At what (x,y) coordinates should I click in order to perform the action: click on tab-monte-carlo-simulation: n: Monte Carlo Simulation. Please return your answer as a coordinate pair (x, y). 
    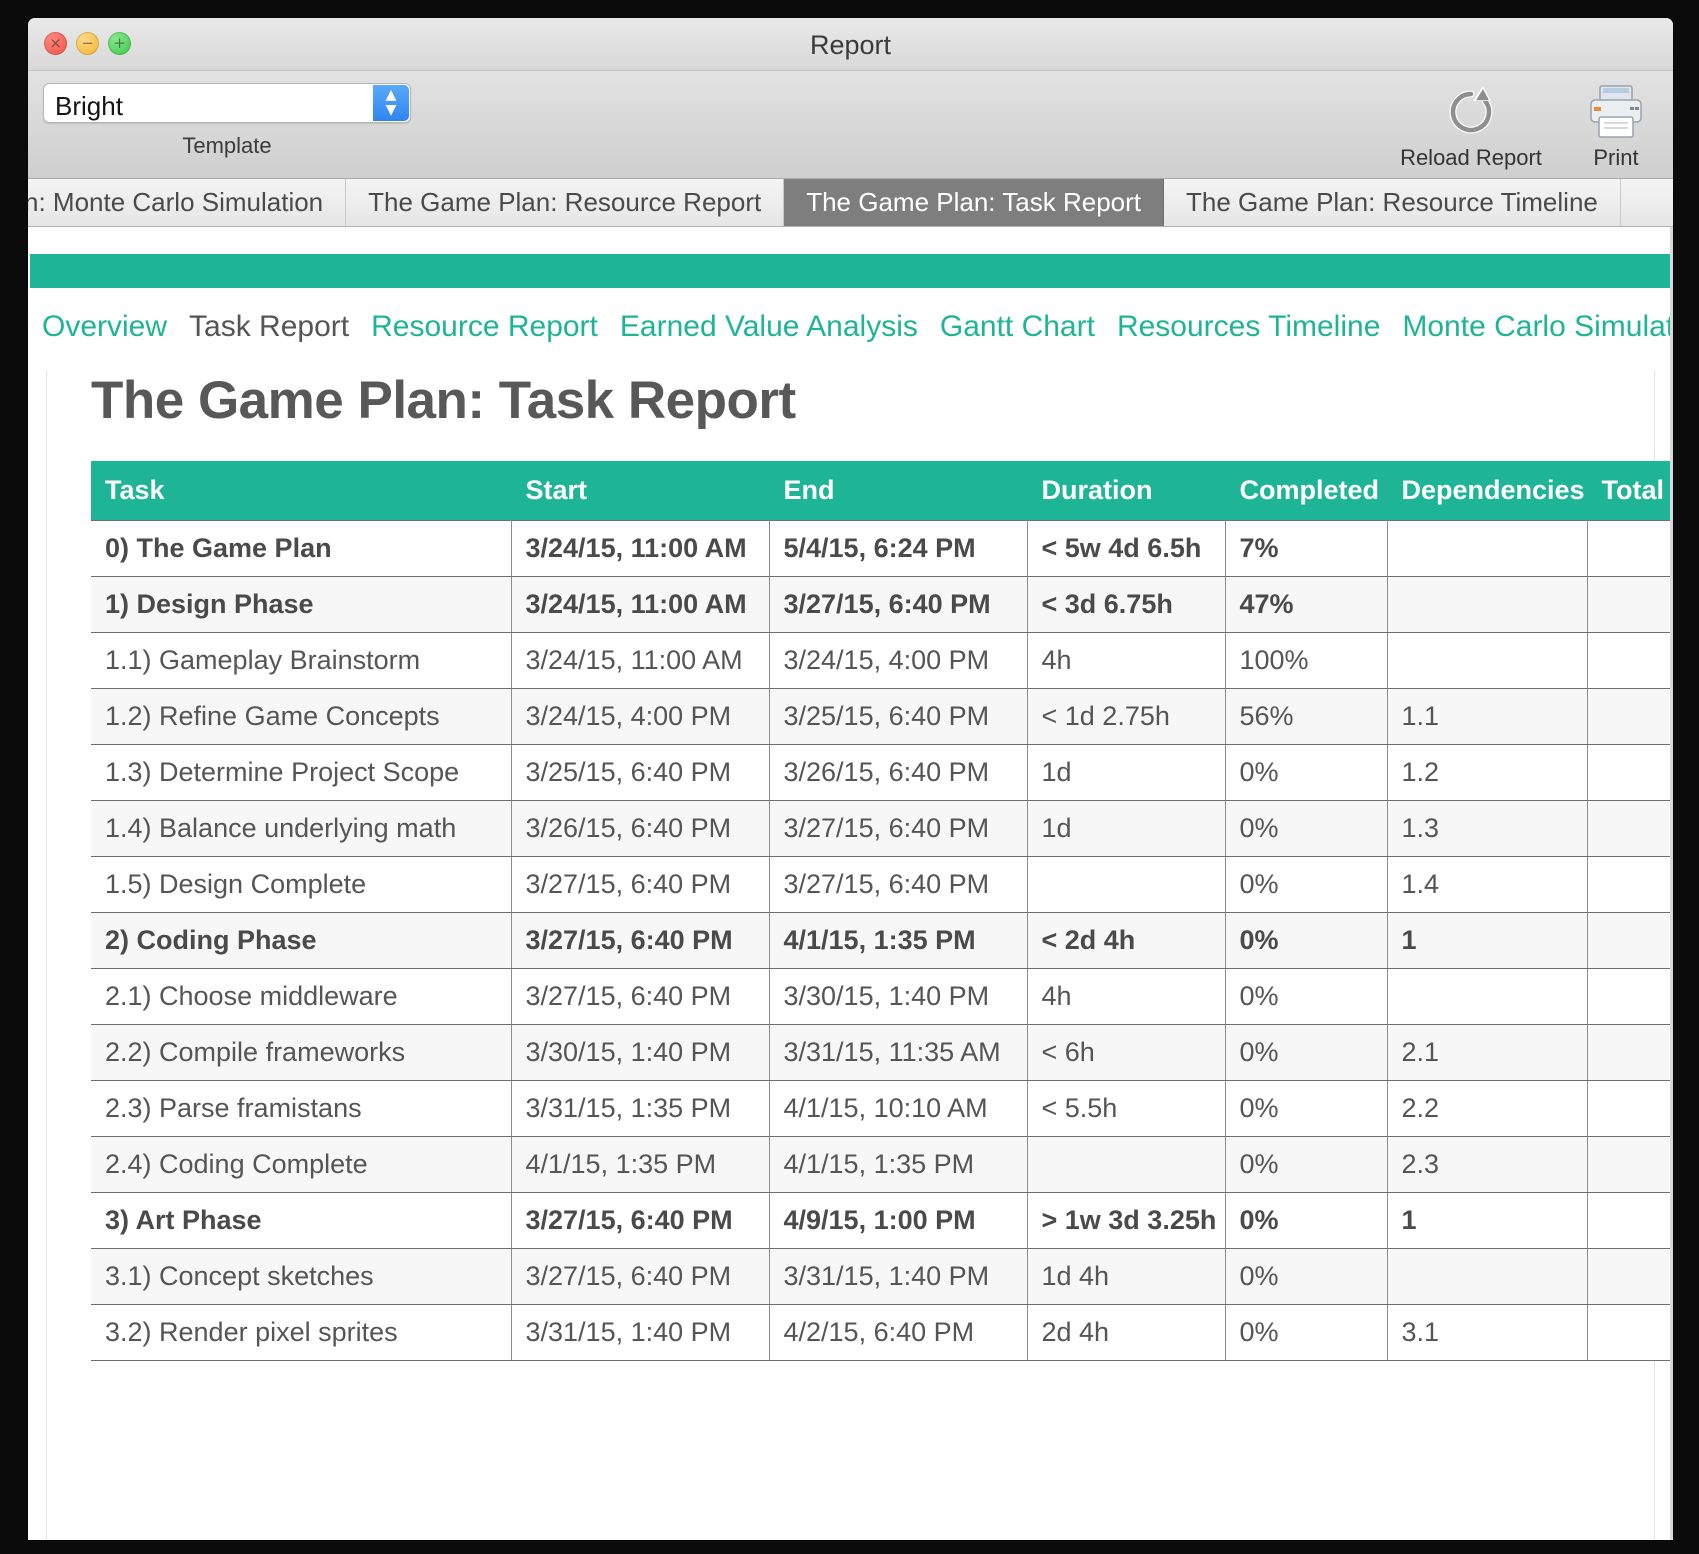
    Looking at the image, I should click on (187, 202).